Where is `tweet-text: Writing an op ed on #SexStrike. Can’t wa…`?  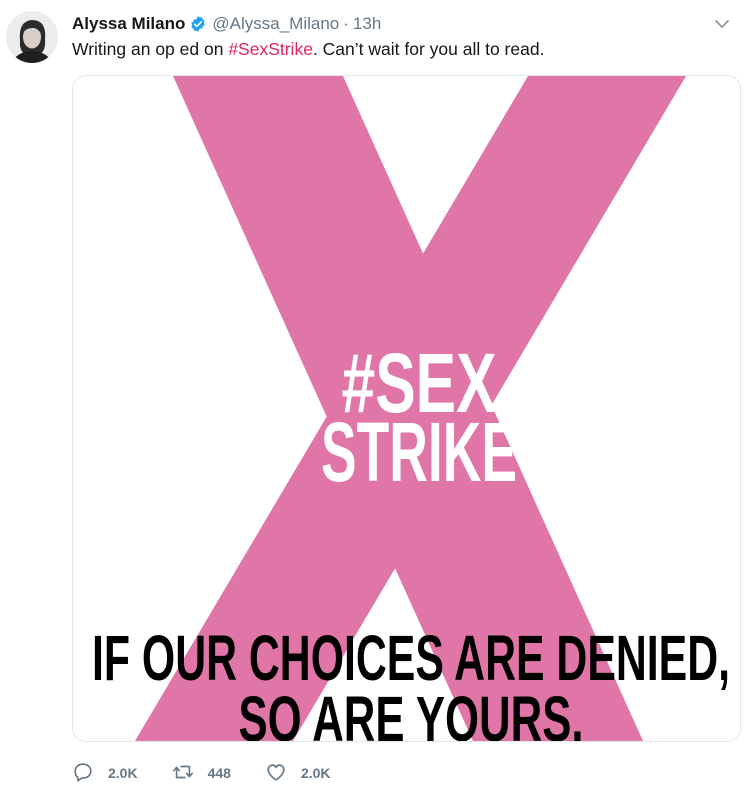 tweet-text: Writing an op ed on #SexStrike. Can’t wa… is located at coordinates (308, 49).